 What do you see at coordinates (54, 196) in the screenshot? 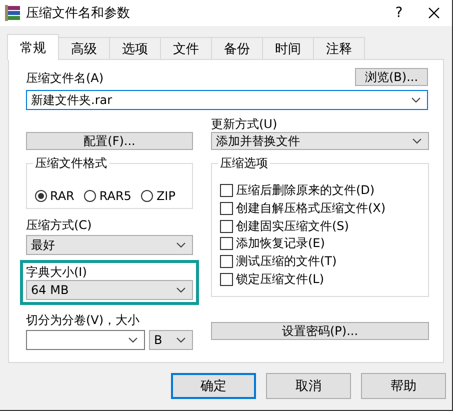
I see `radio-option: RAR` at bounding box center [54, 196].